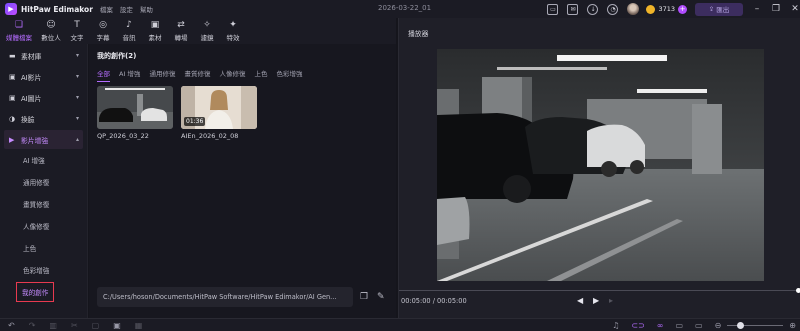 The image size is (800, 331). I want to click on ai-video-icon: ▣, so click(12, 76).